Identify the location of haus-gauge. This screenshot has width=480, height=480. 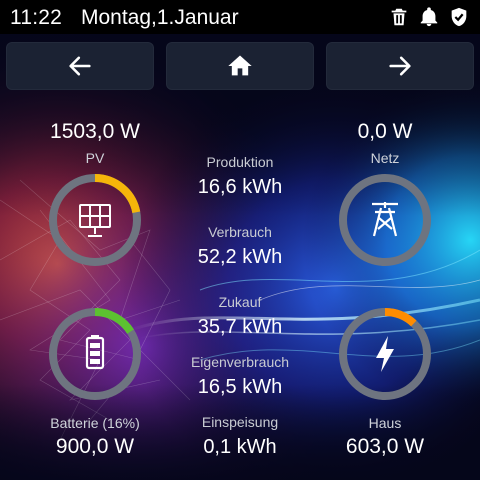
(385, 354).